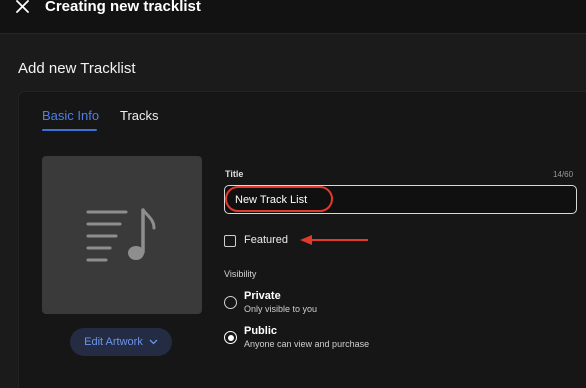  What do you see at coordinates (153, 342) in the screenshot?
I see `chevron-down-icon` at bounding box center [153, 342].